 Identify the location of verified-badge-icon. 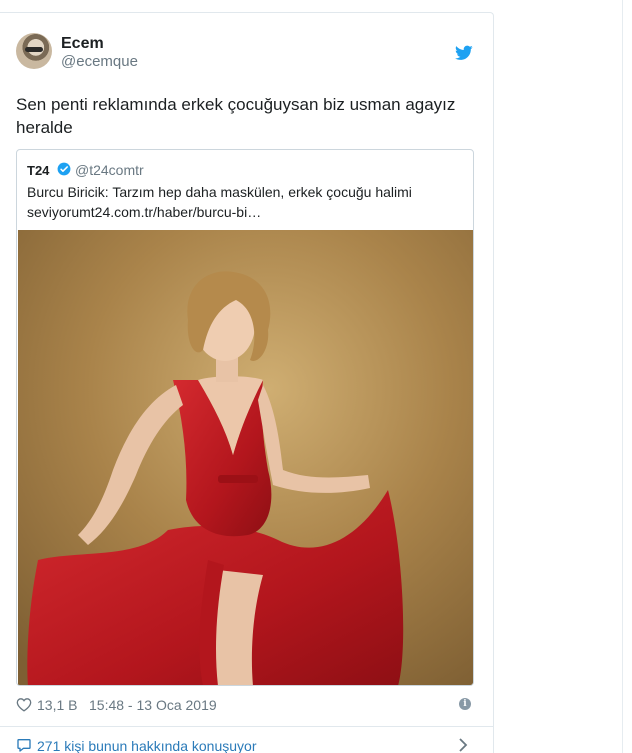
(64, 169).